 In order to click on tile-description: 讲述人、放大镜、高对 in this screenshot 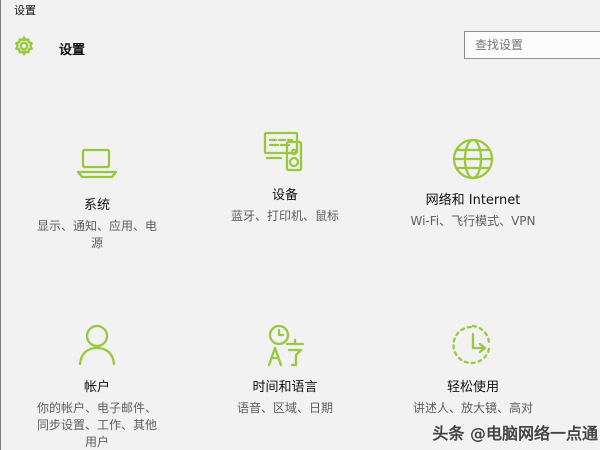, I will do `click(472, 408)`.